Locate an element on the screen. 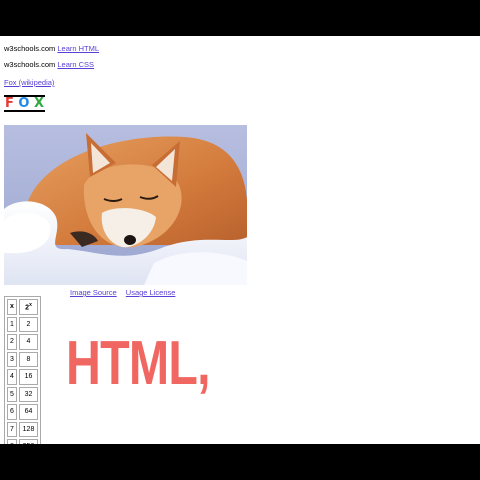 The image size is (480, 480). table-row: 6 64 is located at coordinates (22, 412).